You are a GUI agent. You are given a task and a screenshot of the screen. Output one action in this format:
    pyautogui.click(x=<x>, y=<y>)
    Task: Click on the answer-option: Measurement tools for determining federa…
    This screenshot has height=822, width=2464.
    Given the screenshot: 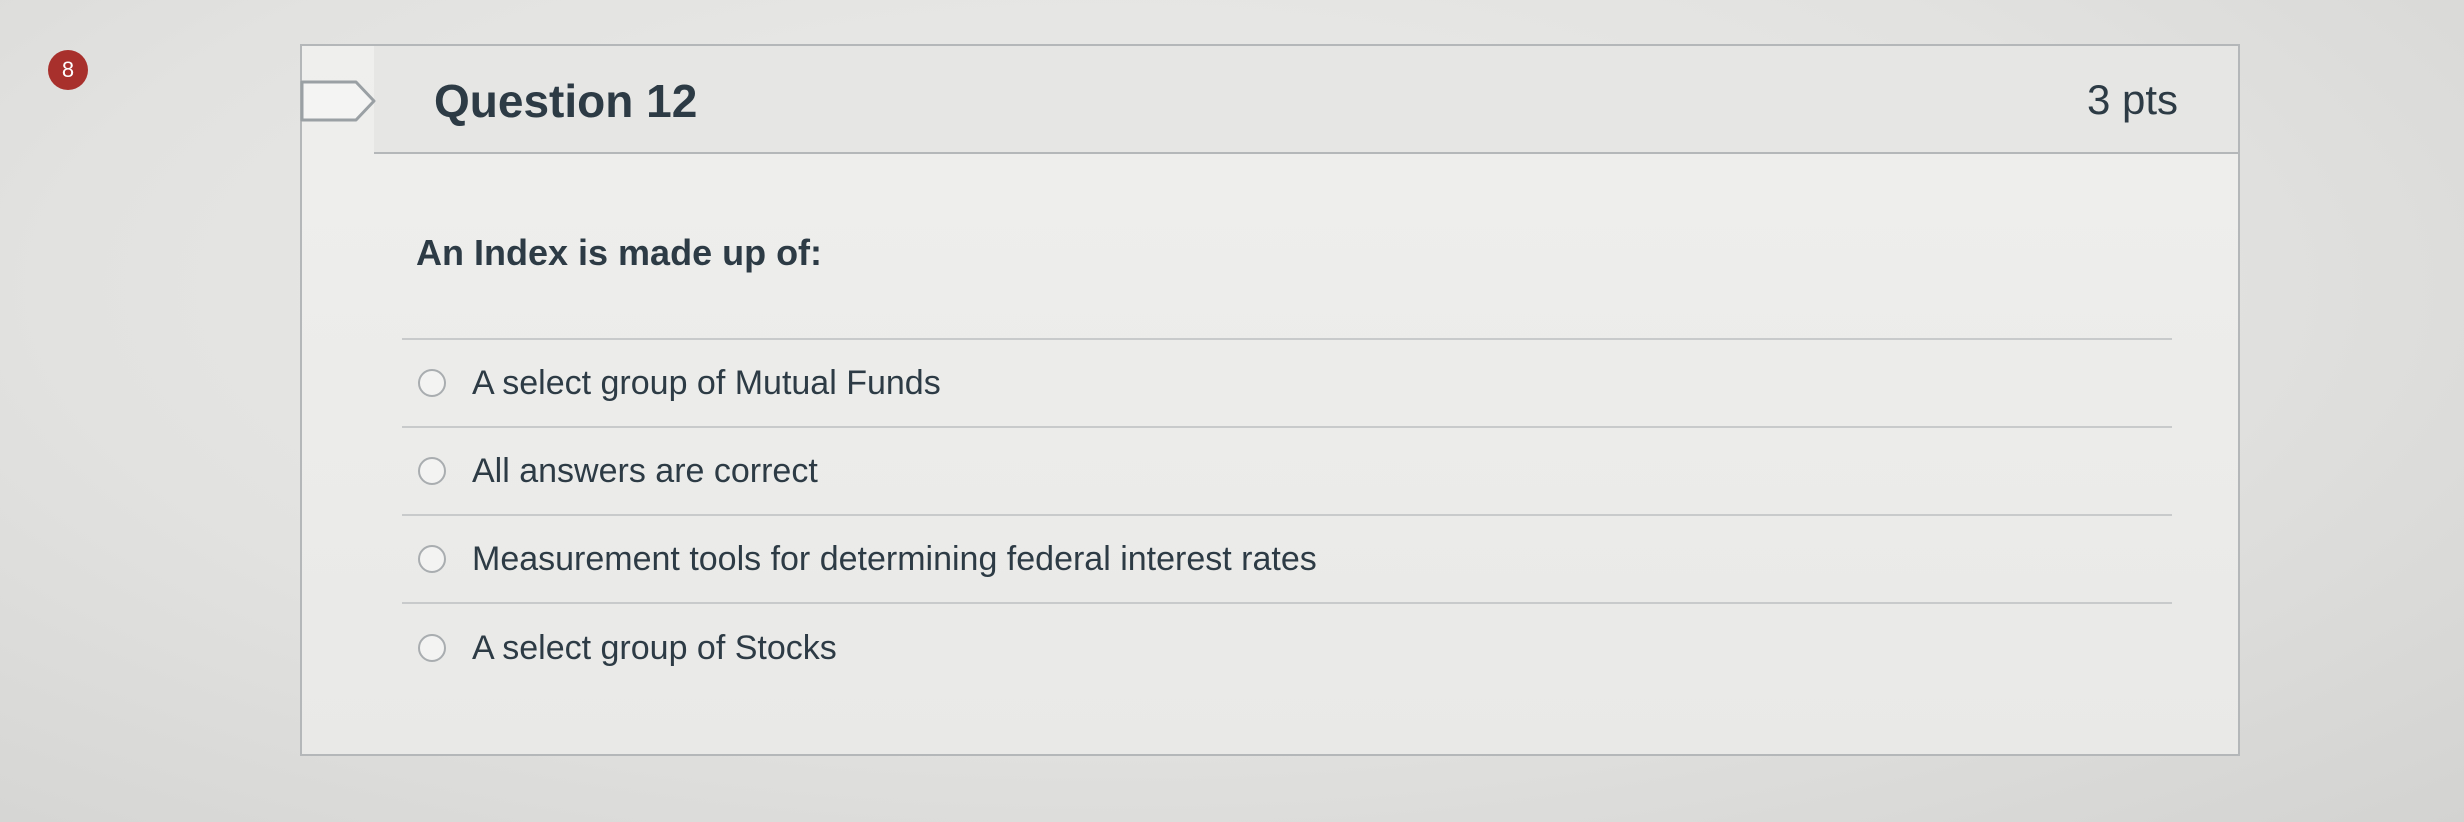 What is the action you would take?
    pyautogui.click(x=1287, y=560)
    